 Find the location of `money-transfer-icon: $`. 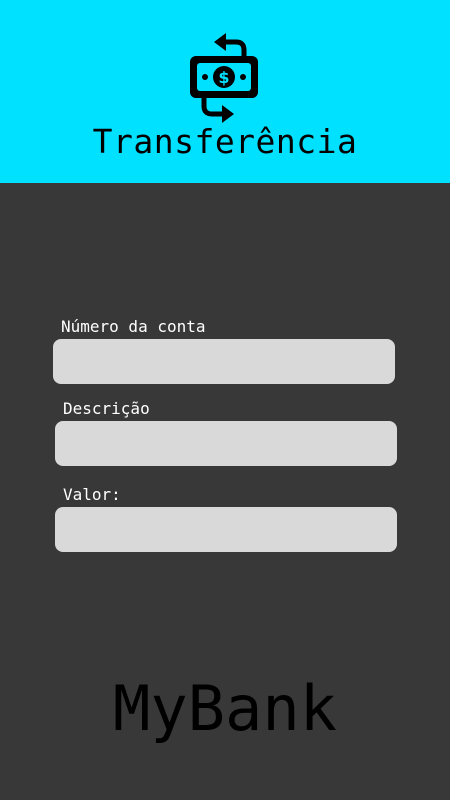

money-transfer-icon: $ is located at coordinates (224, 78).